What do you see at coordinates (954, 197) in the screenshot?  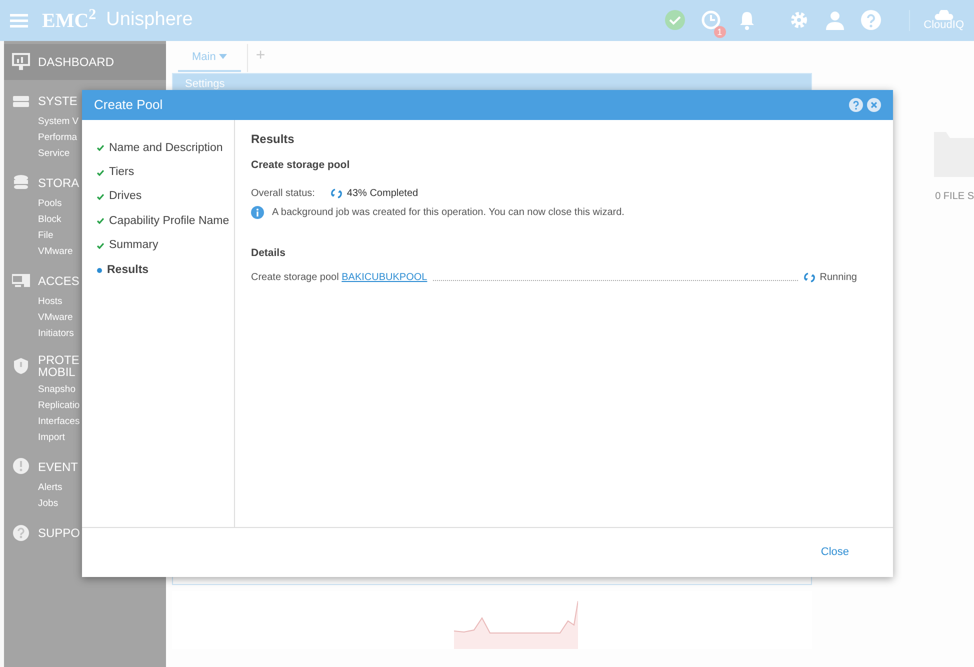 I see `file-systems-label: 0 FILE S` at bounding box center [954, 197].